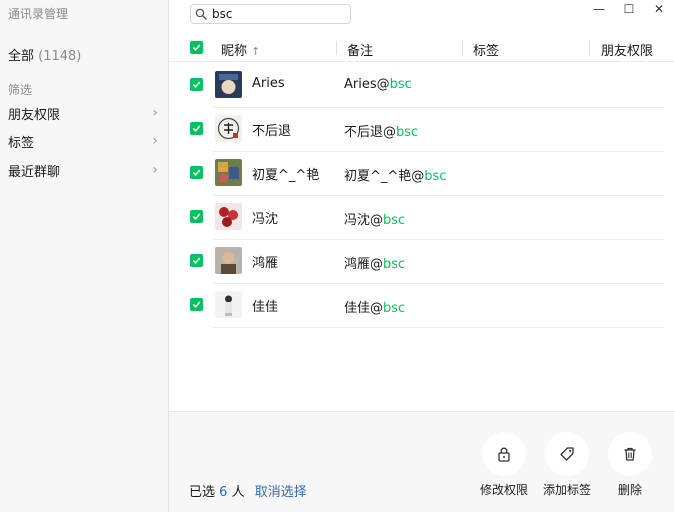 This screenshot has height=512, width=674. I want to click on table-row: 鸿雁 鸿雁@bsc, so click(421, 262).